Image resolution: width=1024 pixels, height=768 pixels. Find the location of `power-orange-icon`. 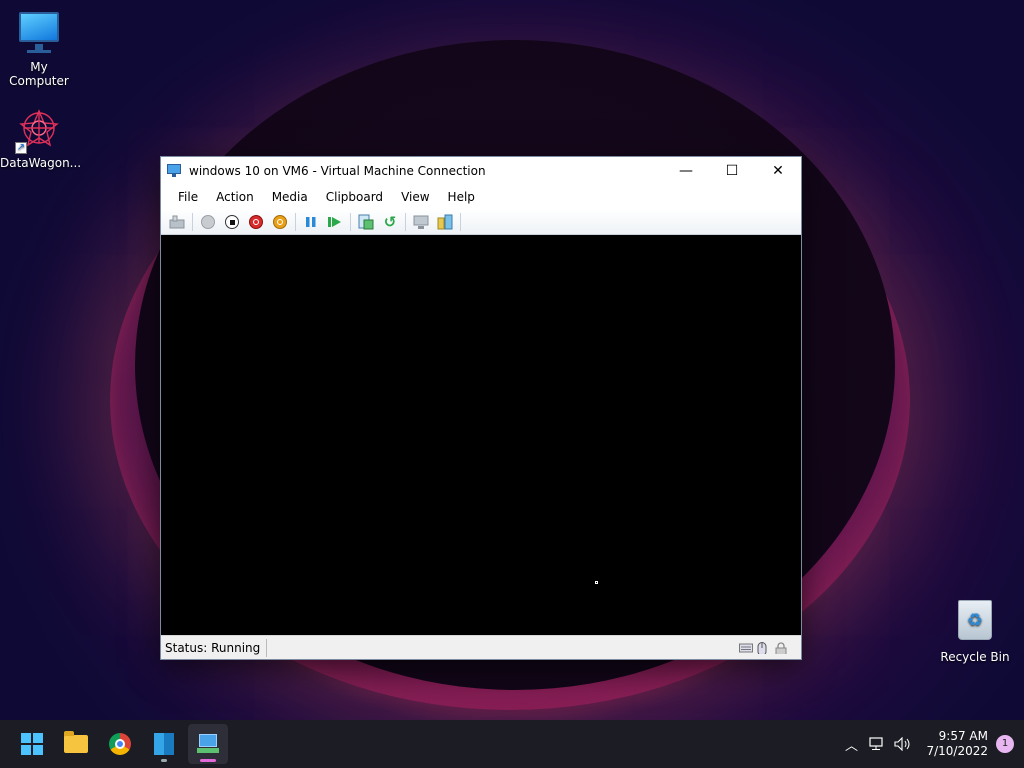

power-orange-icon is located at coordinates (280, 221).